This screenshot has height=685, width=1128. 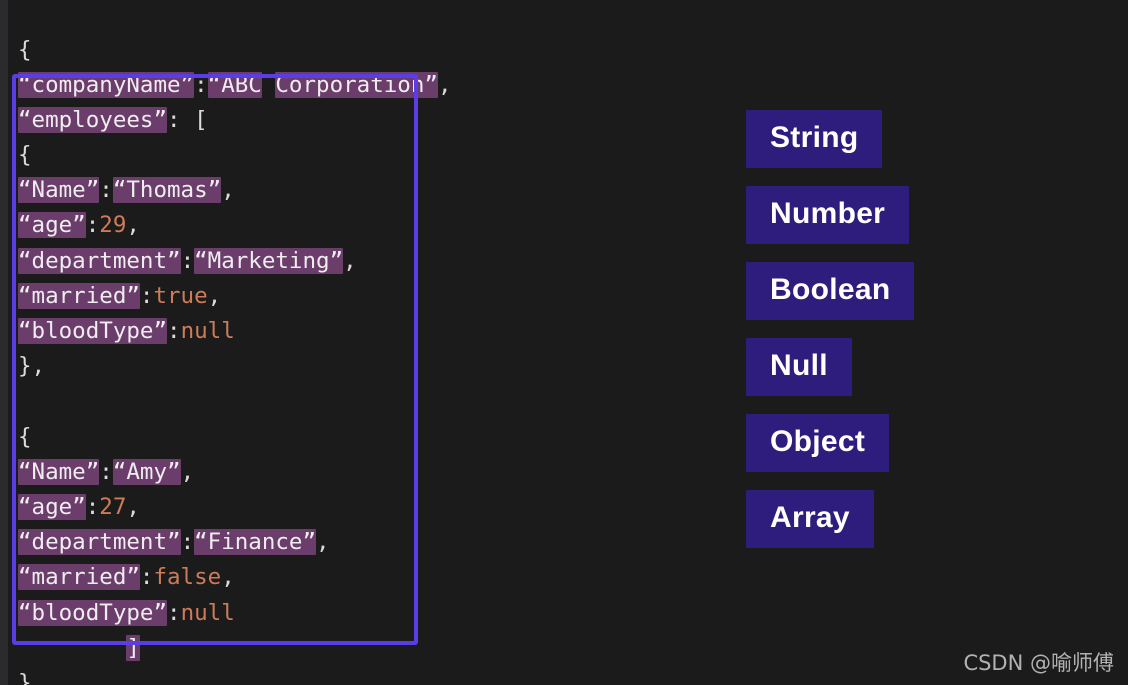 I want to click on code-line: },, so click(x=298, y=366).